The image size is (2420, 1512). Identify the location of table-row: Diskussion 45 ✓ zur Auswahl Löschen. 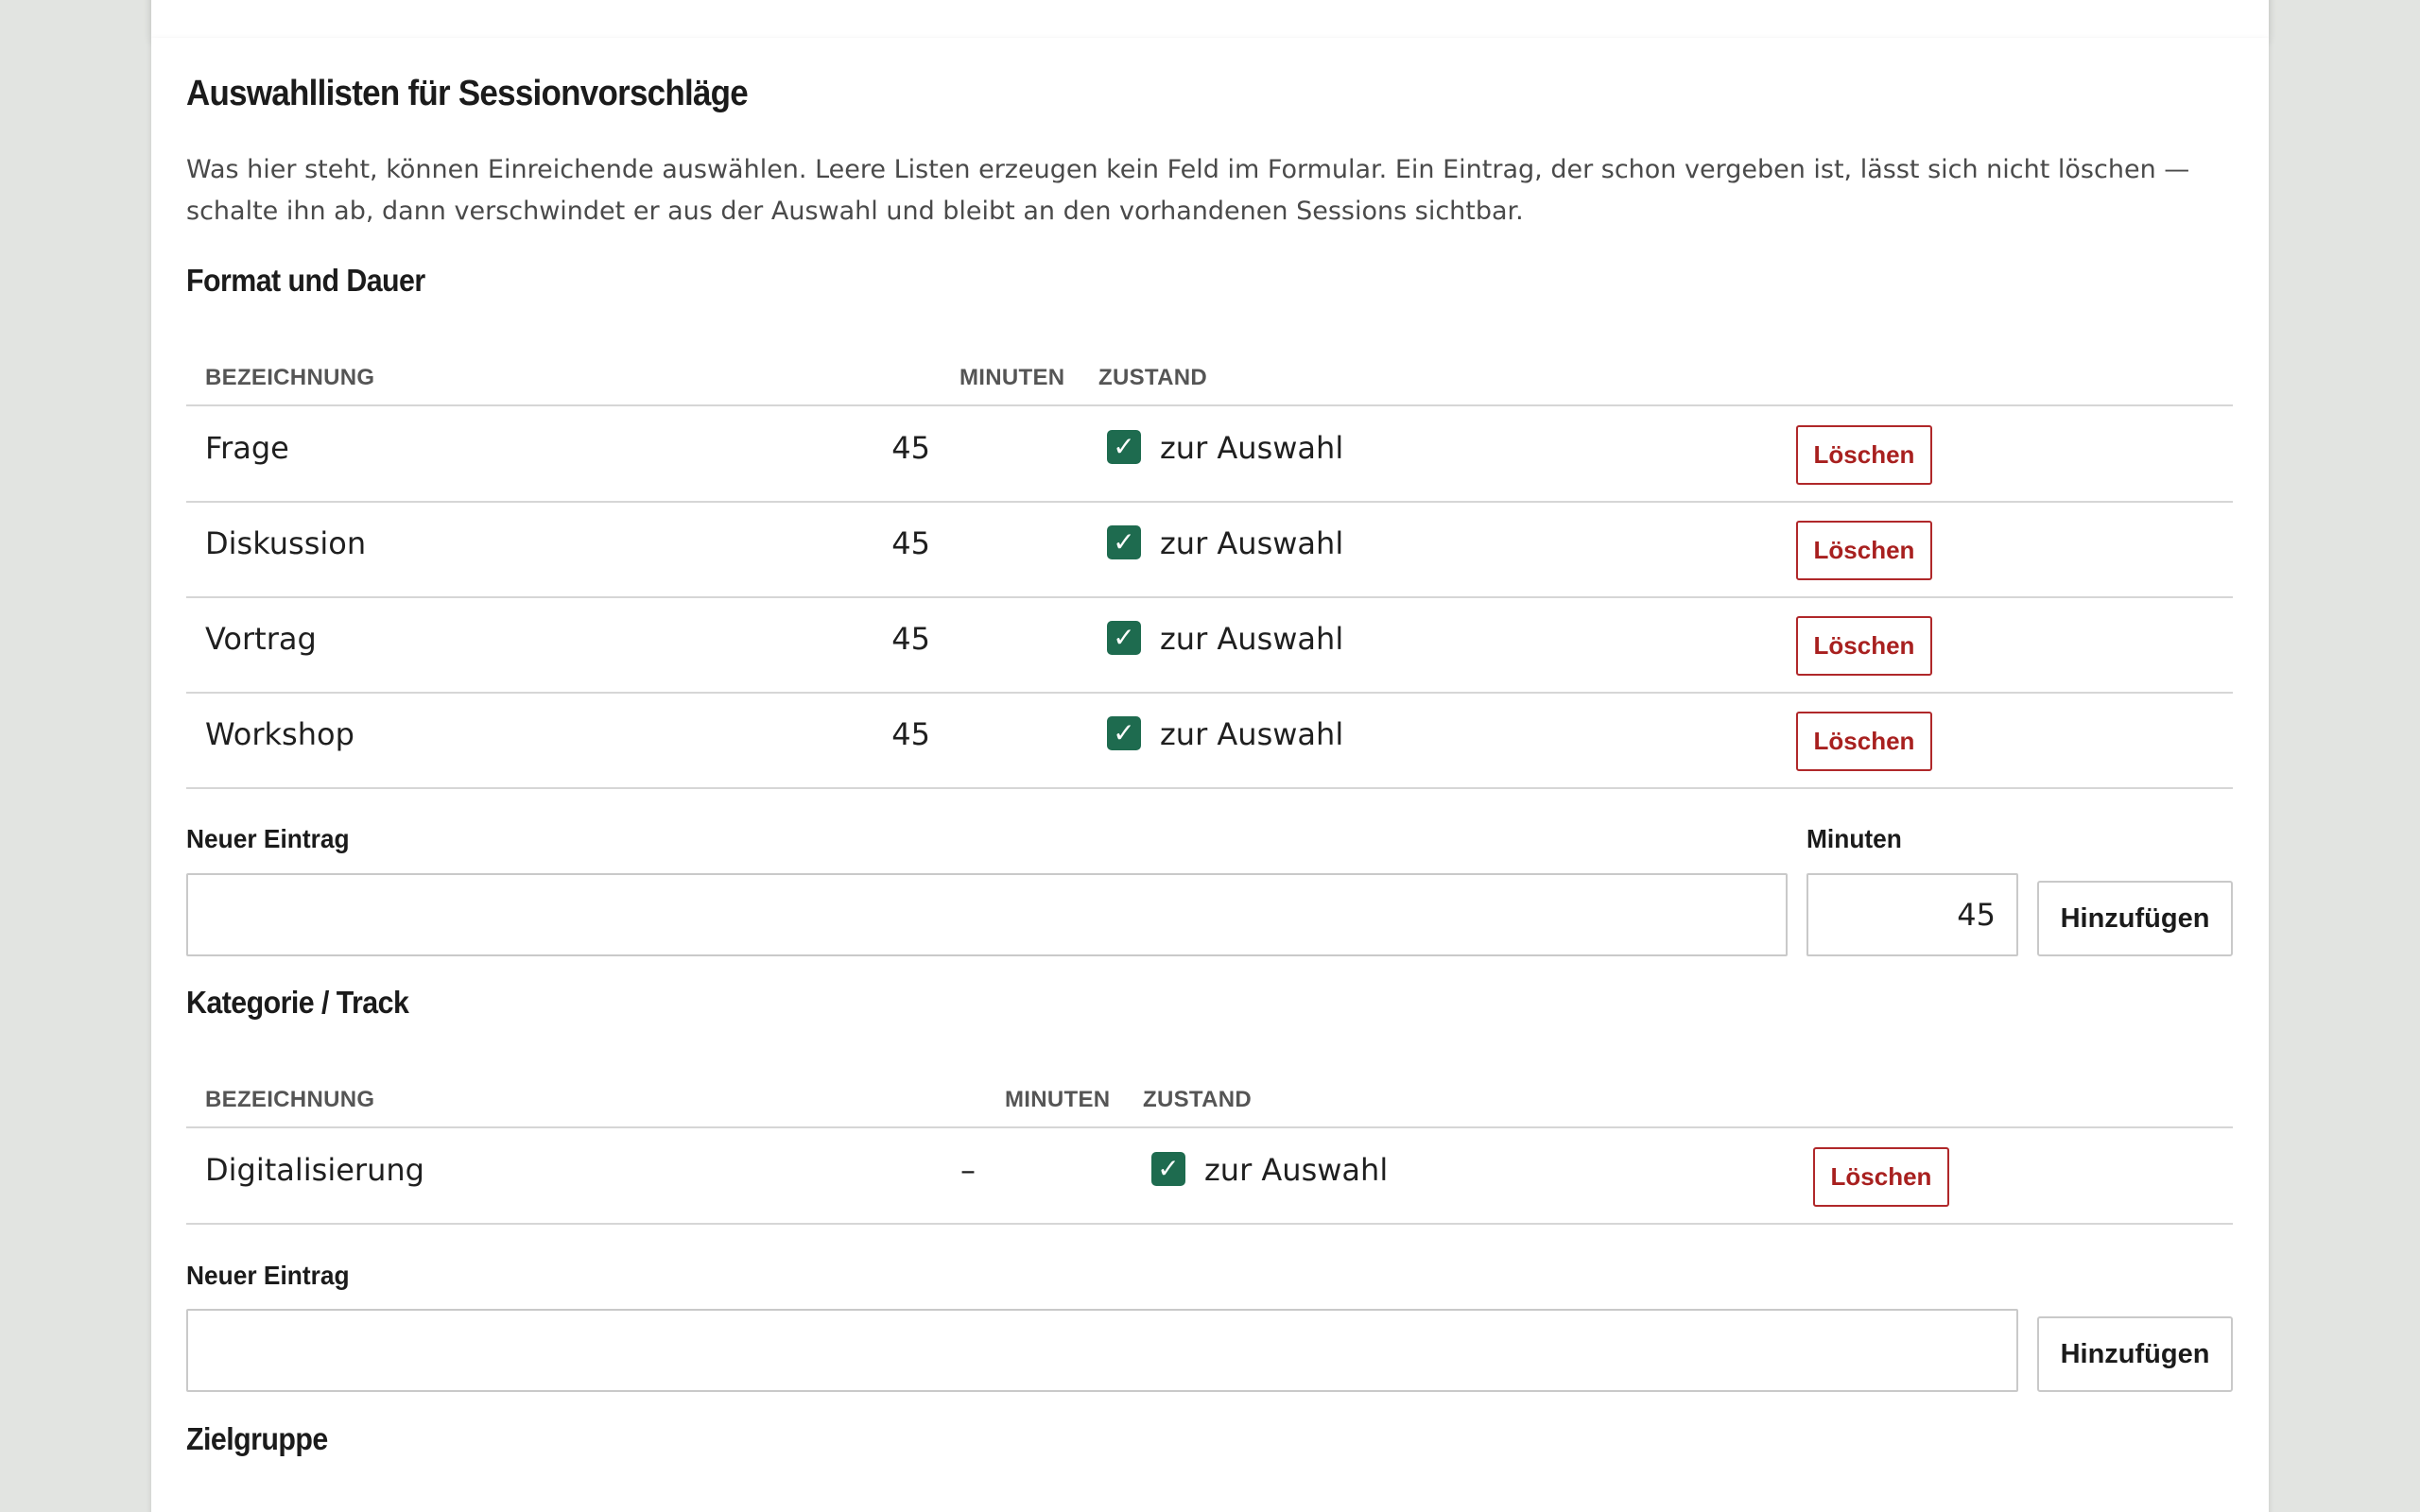
(1210, 550).